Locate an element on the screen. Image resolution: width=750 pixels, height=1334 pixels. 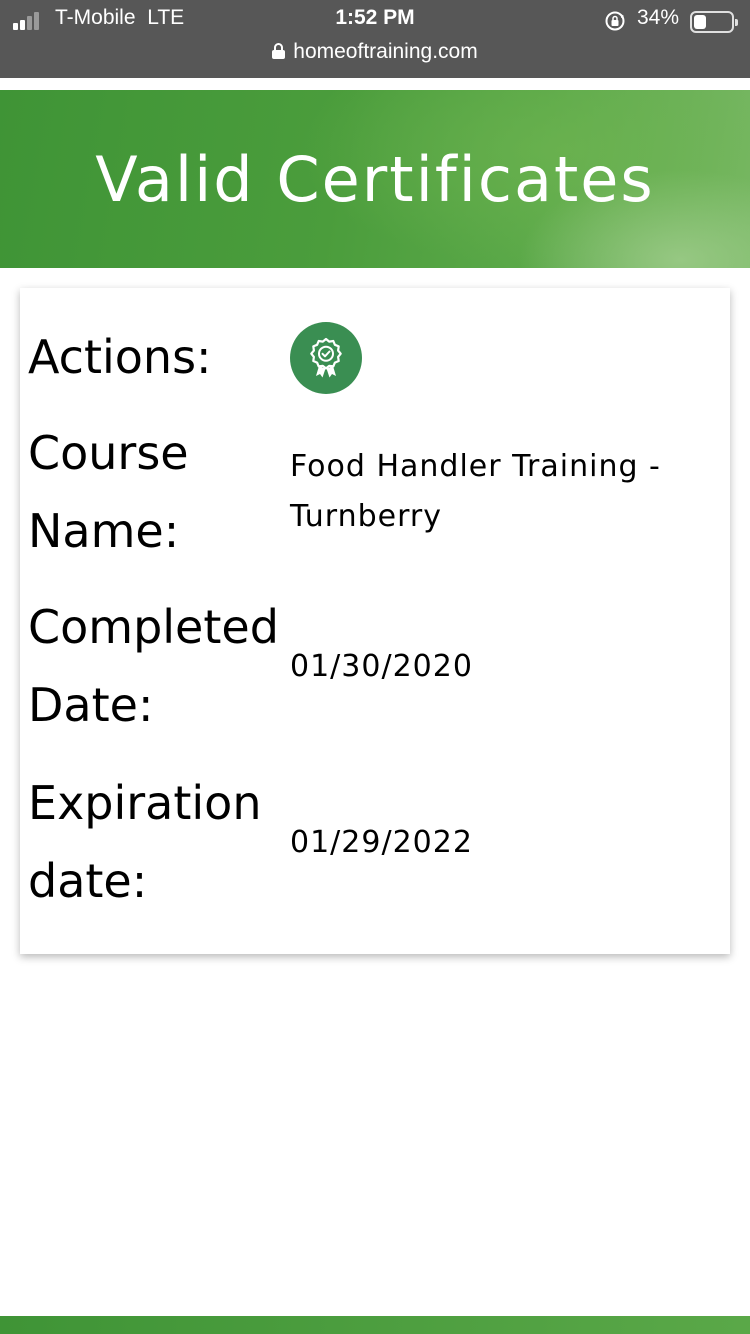
completed-date-label-line1: Completed is located at coordinates (153, 627).